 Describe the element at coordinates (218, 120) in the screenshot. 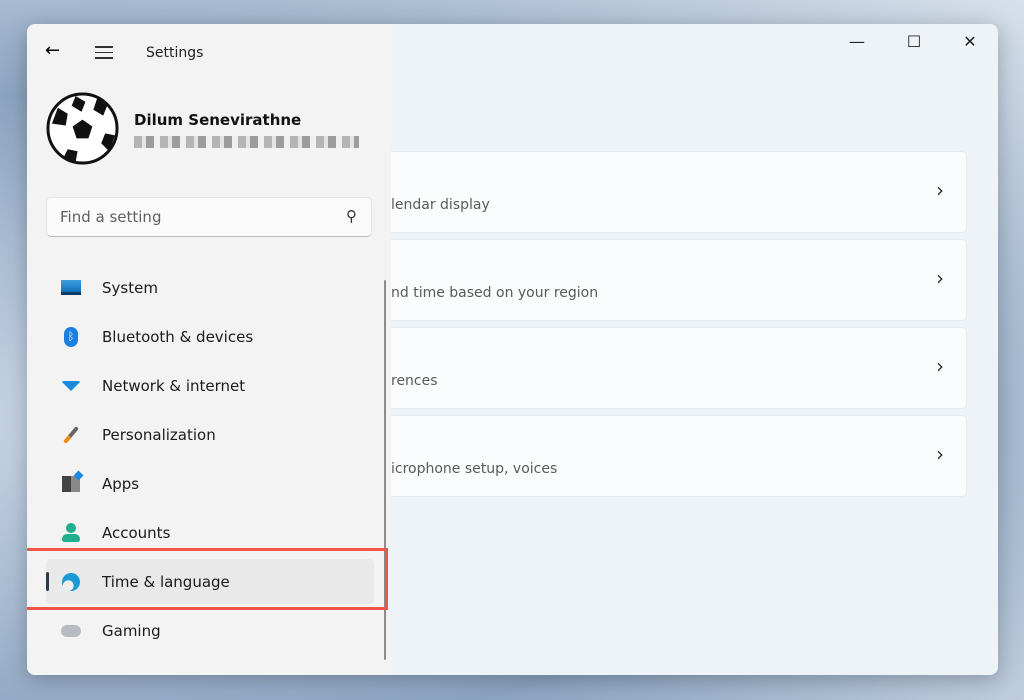

I see `user-name: Dilum Senevirathne` at that location.